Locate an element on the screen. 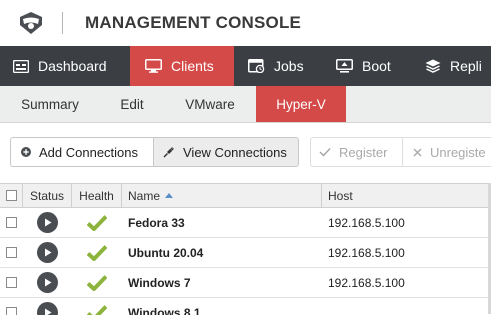  table-row: Windows 7 192.168.5.100 is located at coordinates (245, 283).